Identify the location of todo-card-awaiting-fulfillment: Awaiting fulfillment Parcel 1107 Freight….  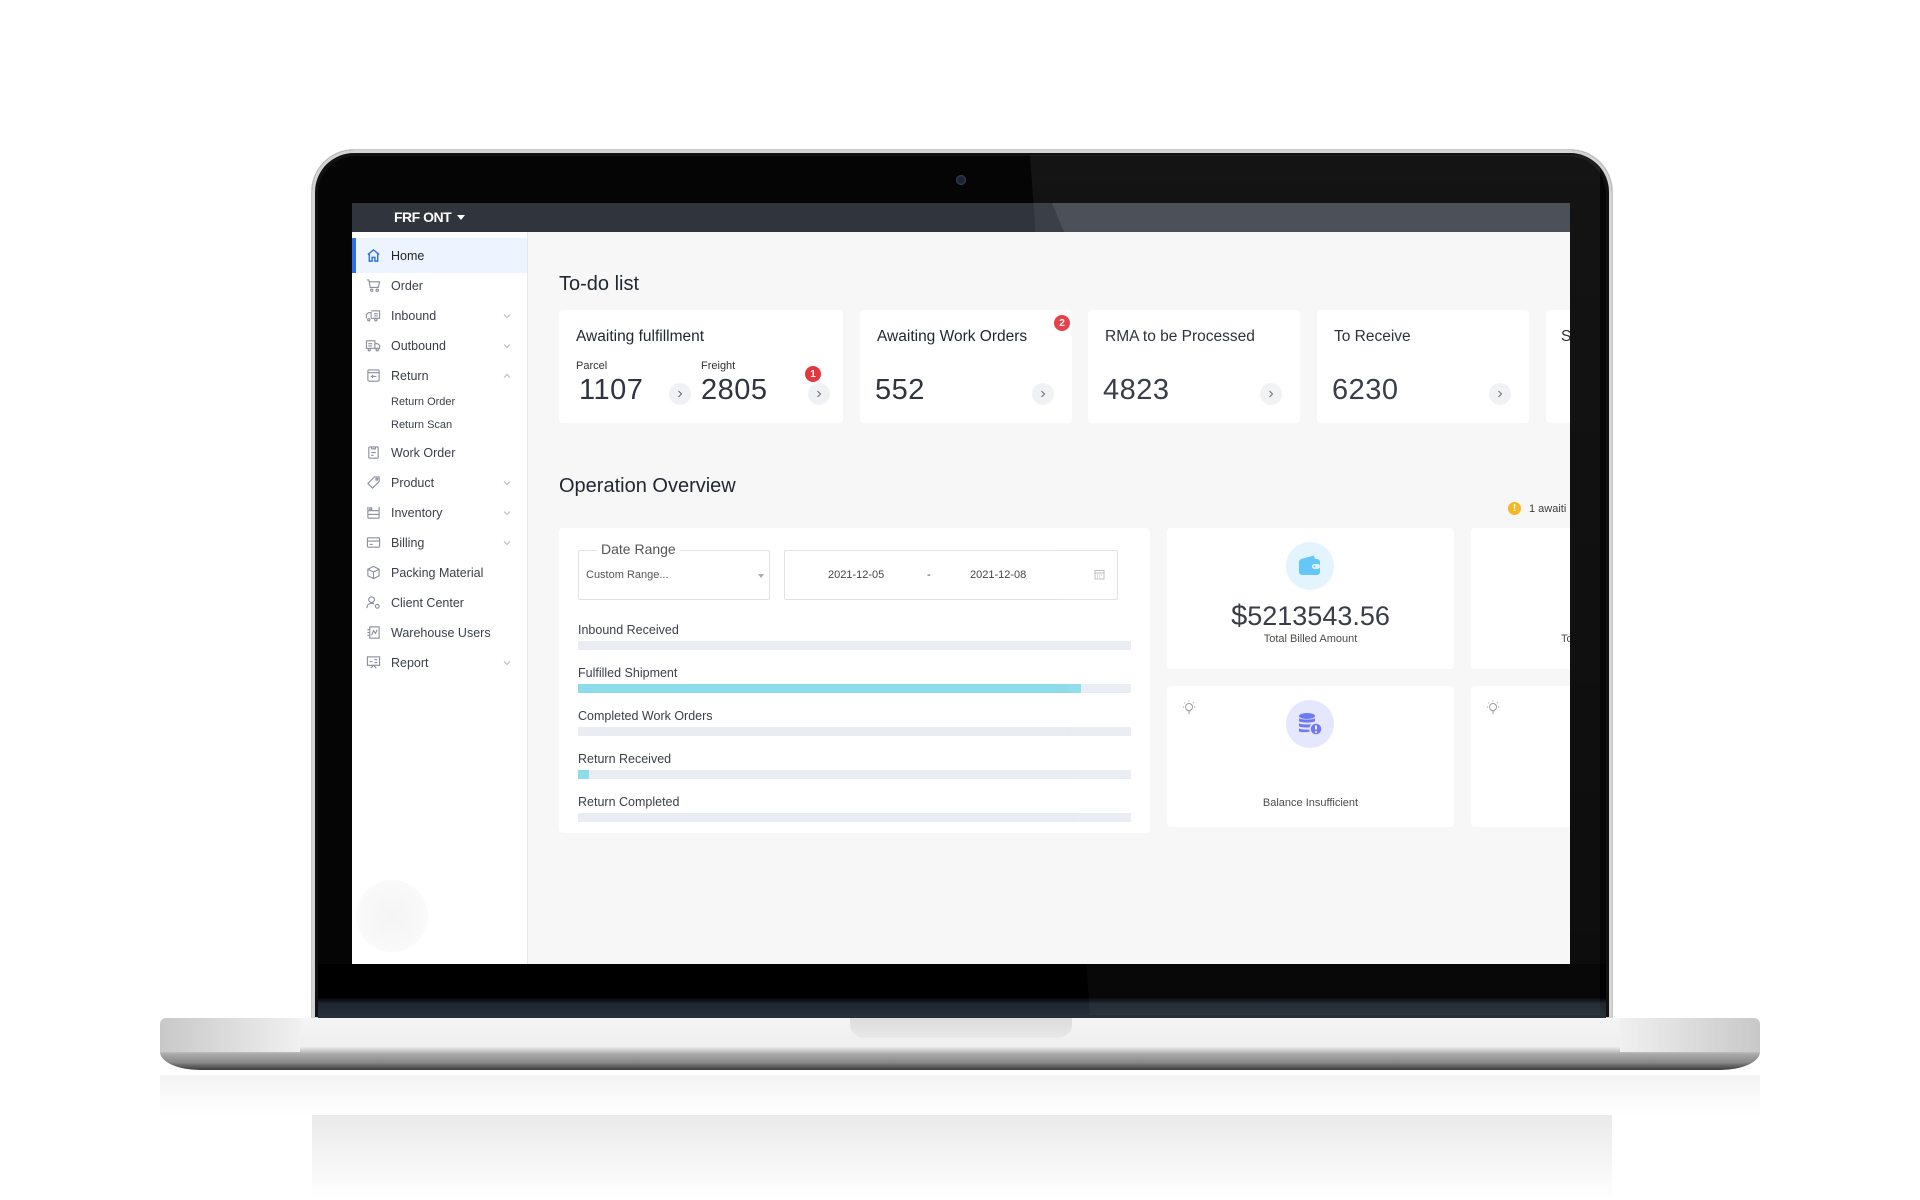
(701, 366).